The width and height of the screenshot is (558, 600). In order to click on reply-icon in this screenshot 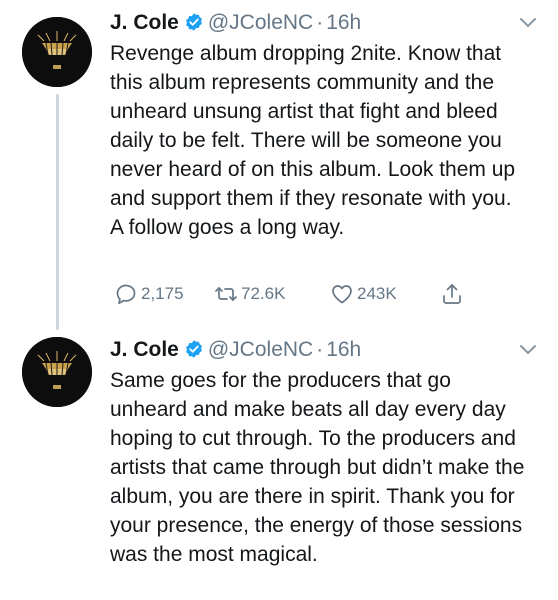, I will do `click(126, 294)`.